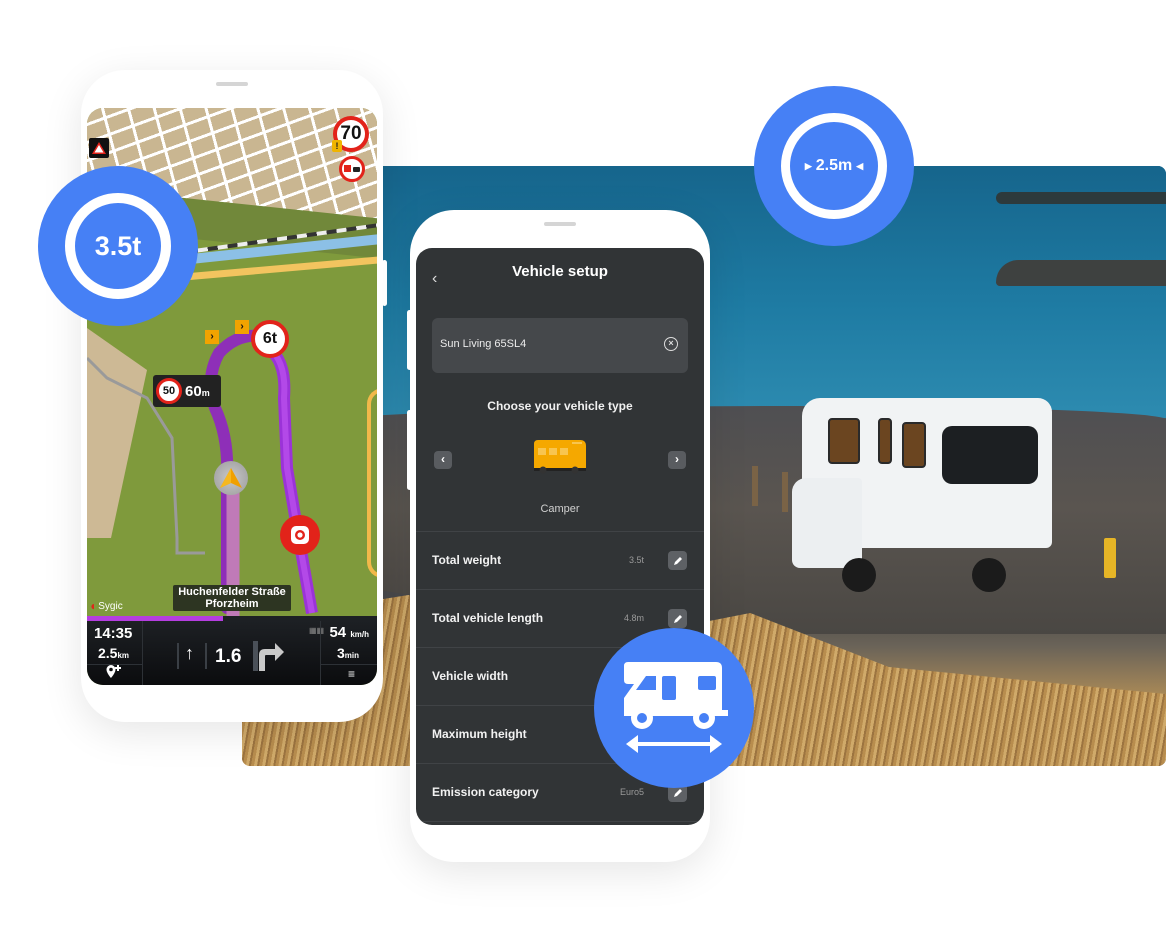 This screenshot has height=952, width=1166. I want to click on width-badge: ▶ 2.5m ◀, so click(834, 166).